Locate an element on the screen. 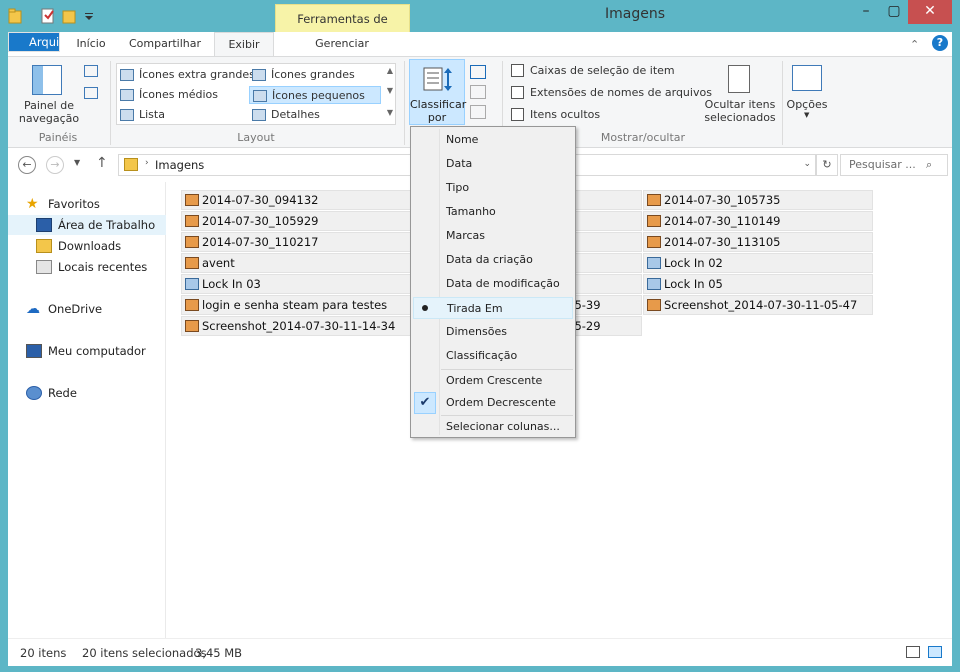 The image size is (960, 672). large-icons-view-icon is located at coordinates (935, 652).